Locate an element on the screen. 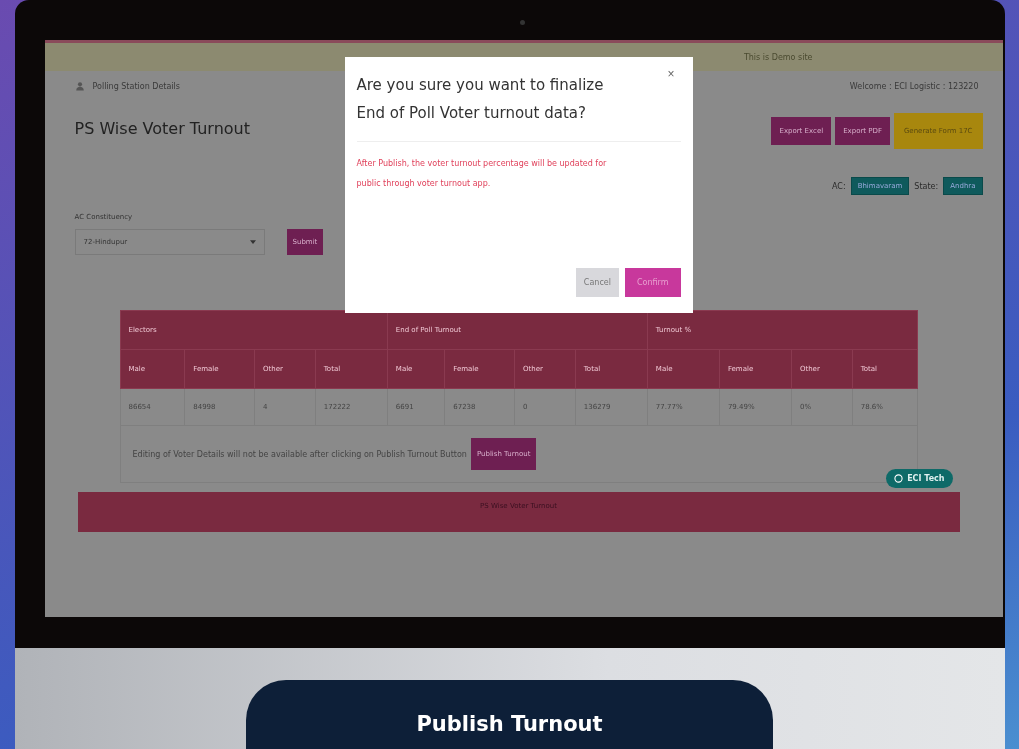 Image resolution: width=1019 pixels, height=749 pixels. breadcrumb-text: Polling Station Details is located at coordinates (136, 86).